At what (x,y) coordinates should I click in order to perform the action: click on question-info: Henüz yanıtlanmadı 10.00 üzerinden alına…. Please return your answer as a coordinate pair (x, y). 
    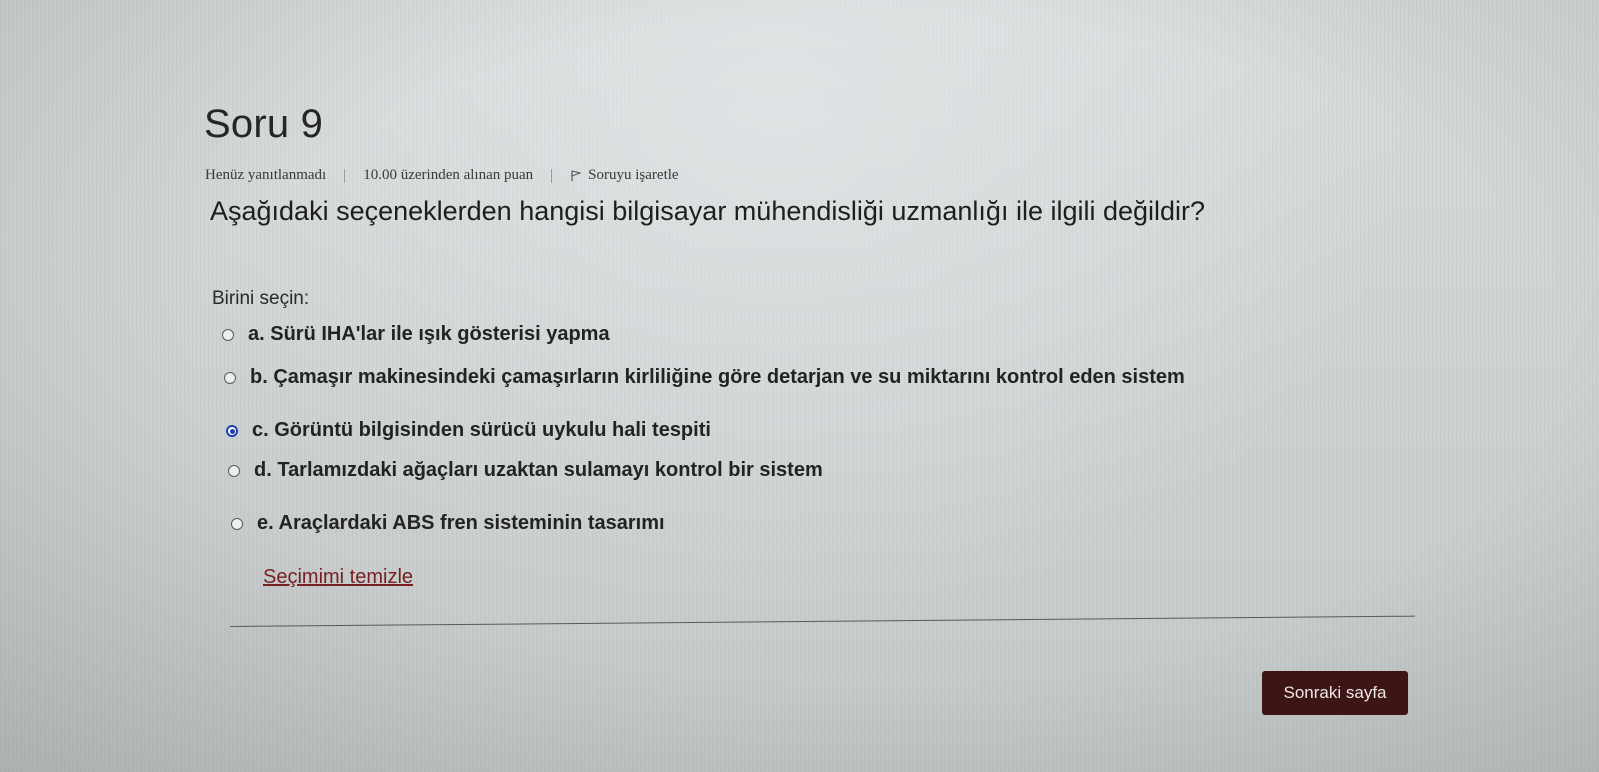
    Looking at the image, I should click on (442, 175).